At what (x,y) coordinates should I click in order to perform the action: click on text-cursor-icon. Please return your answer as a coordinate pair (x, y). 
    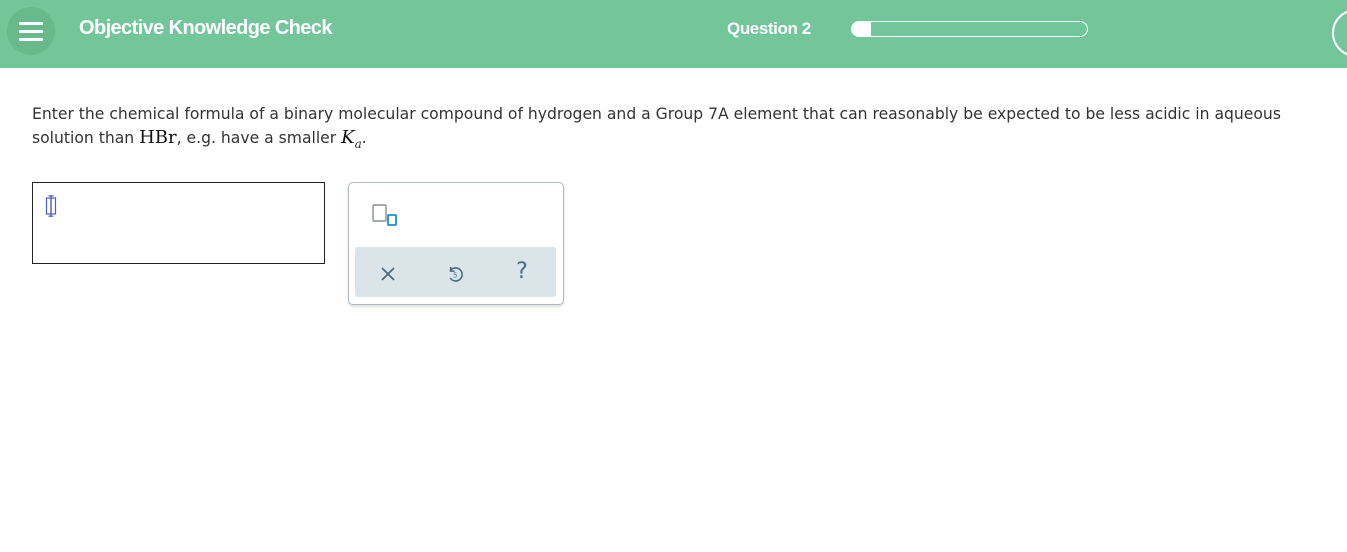
    Looking at the image, I should click on (51, 206).